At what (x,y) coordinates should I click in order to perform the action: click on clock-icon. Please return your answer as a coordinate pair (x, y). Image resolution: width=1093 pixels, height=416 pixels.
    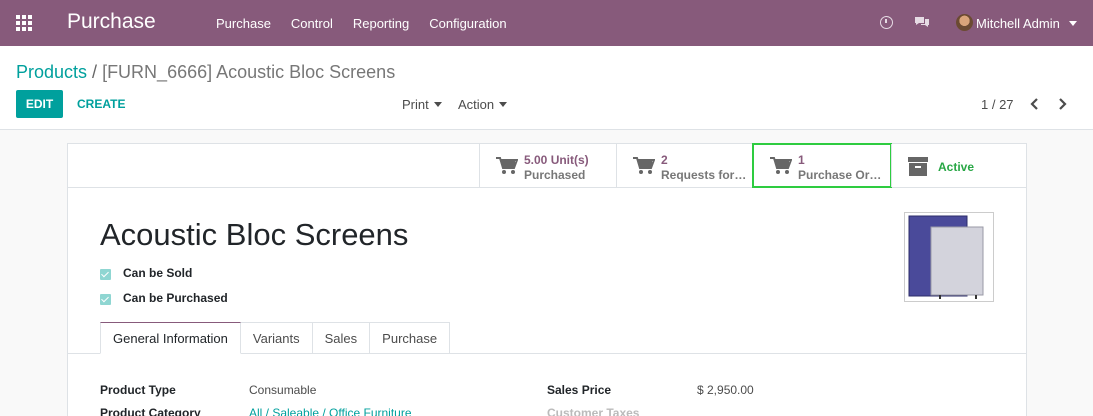
    Looking at the image, I should click on (886, 22).